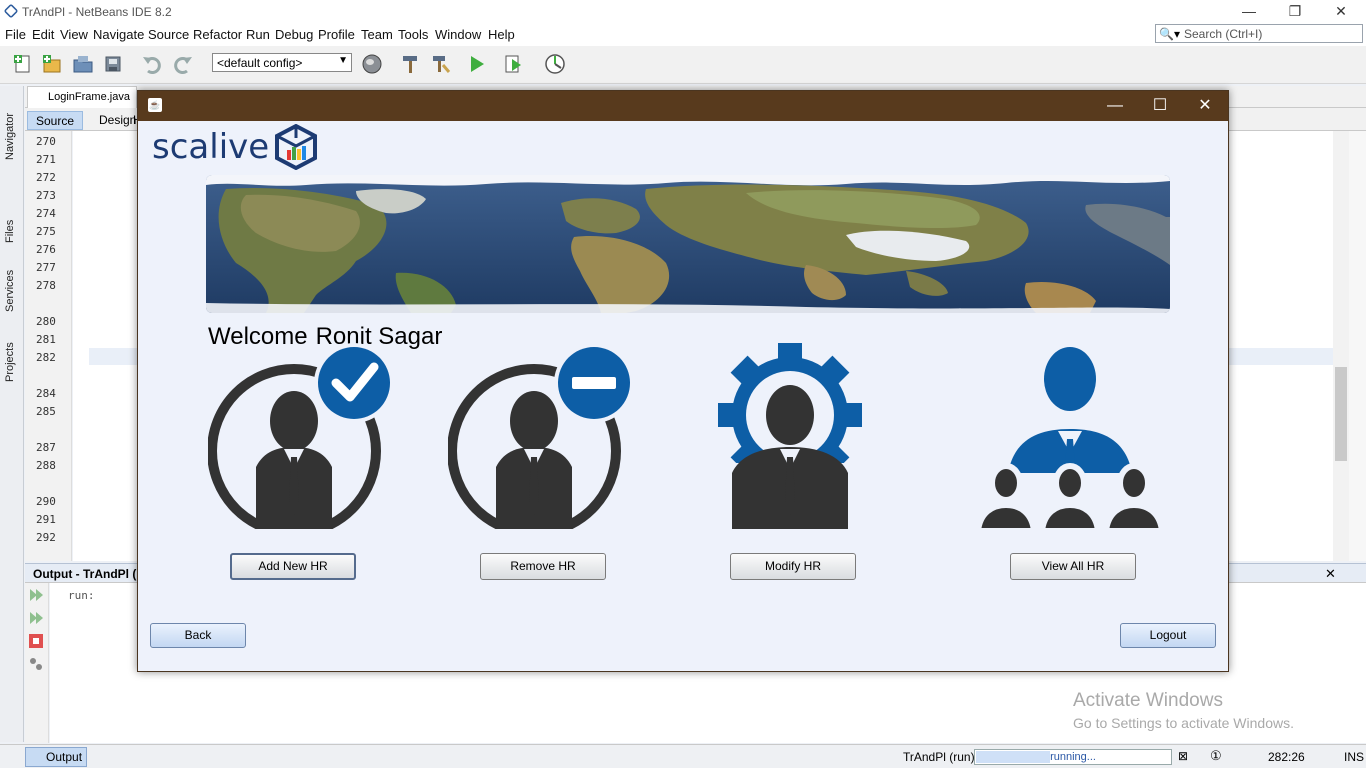  What do you see at coordinates (555, 64) in the screenshot?
I see `profile-icon` at bounding box center [555, 64].